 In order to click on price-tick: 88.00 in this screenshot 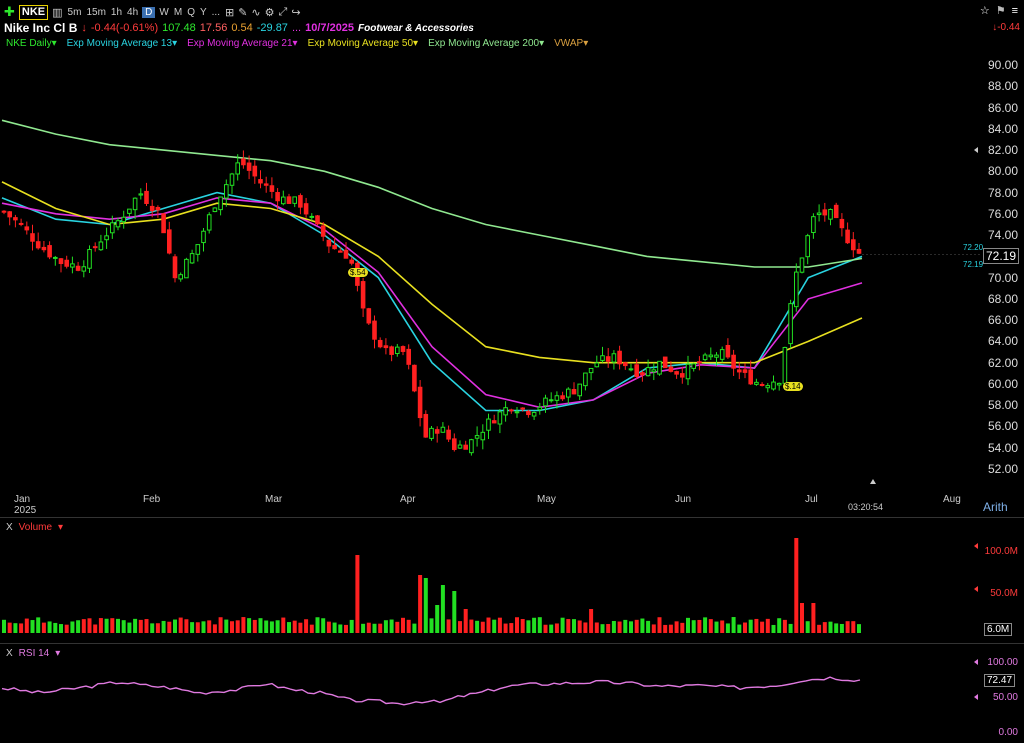, I will do `click(1002, 86)`.